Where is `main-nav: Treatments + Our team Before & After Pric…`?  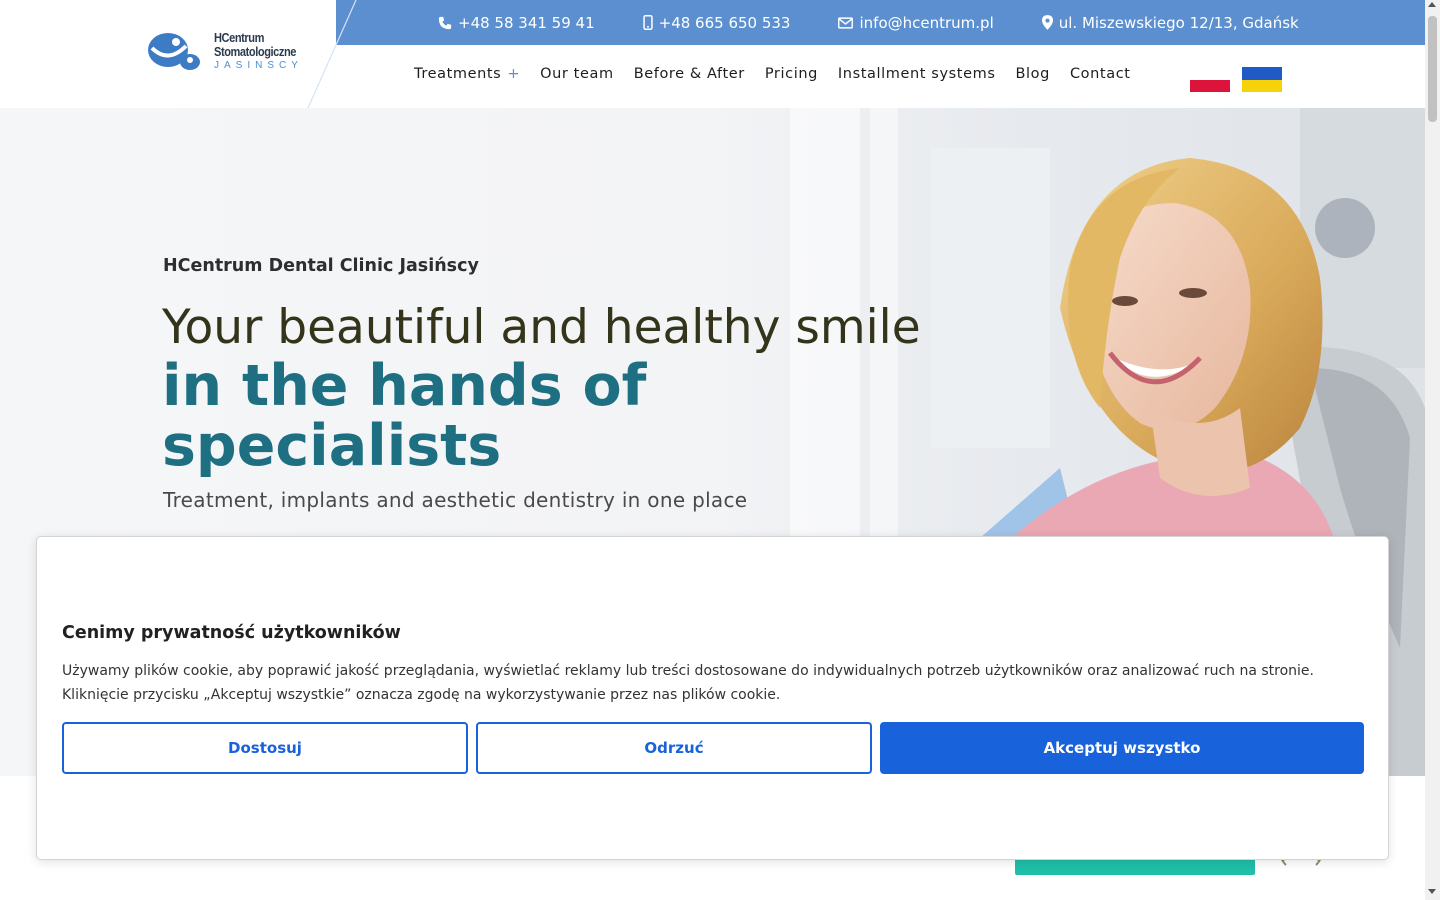
main-nav: Treatments + Our team Before & After Pric… is located at coordinates (772, 74).